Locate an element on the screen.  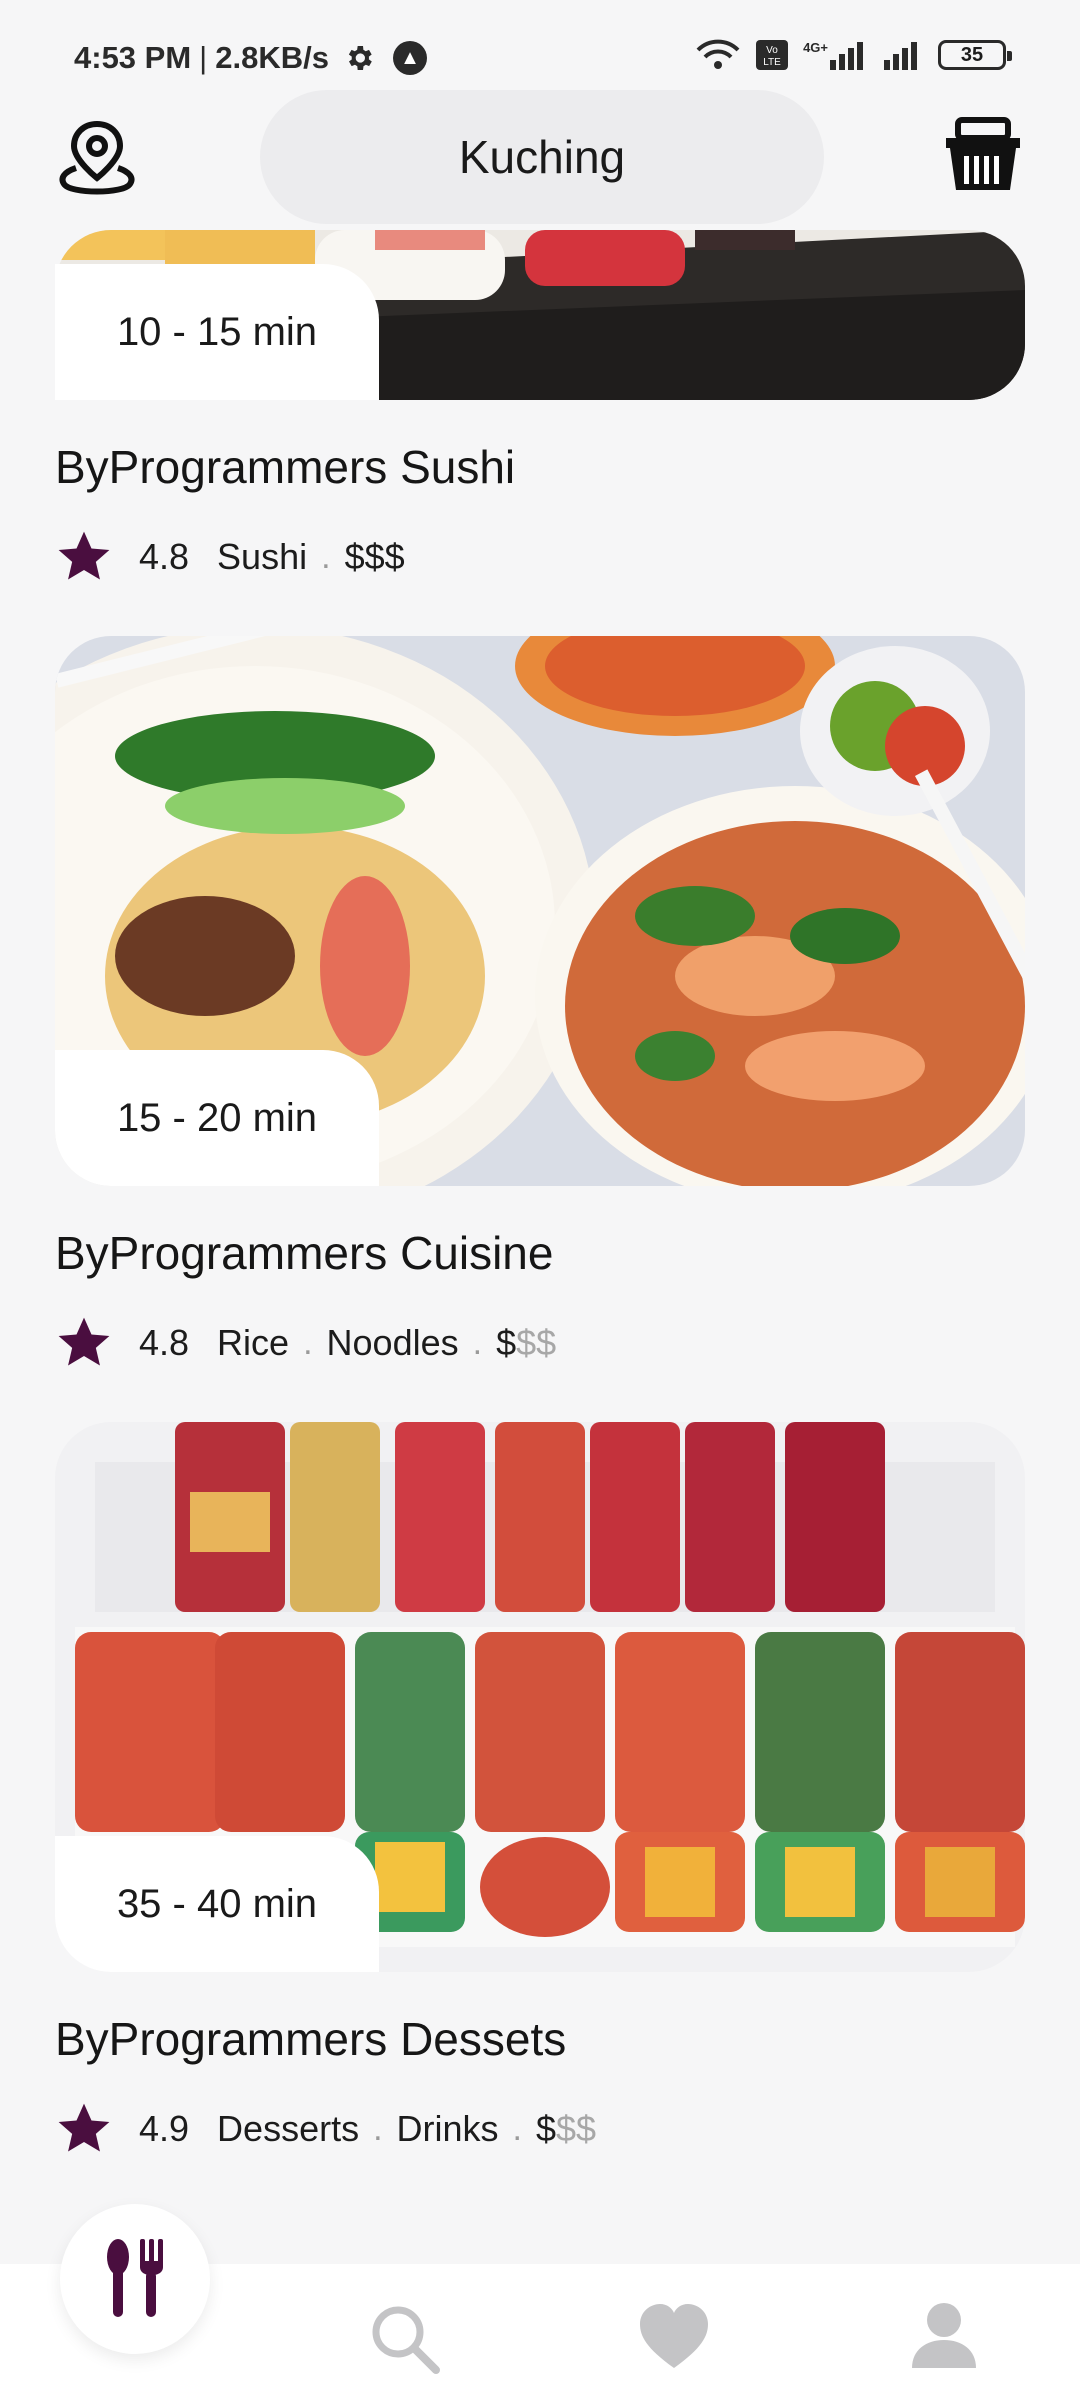
search-icon is located at coordinates (404, 2338).